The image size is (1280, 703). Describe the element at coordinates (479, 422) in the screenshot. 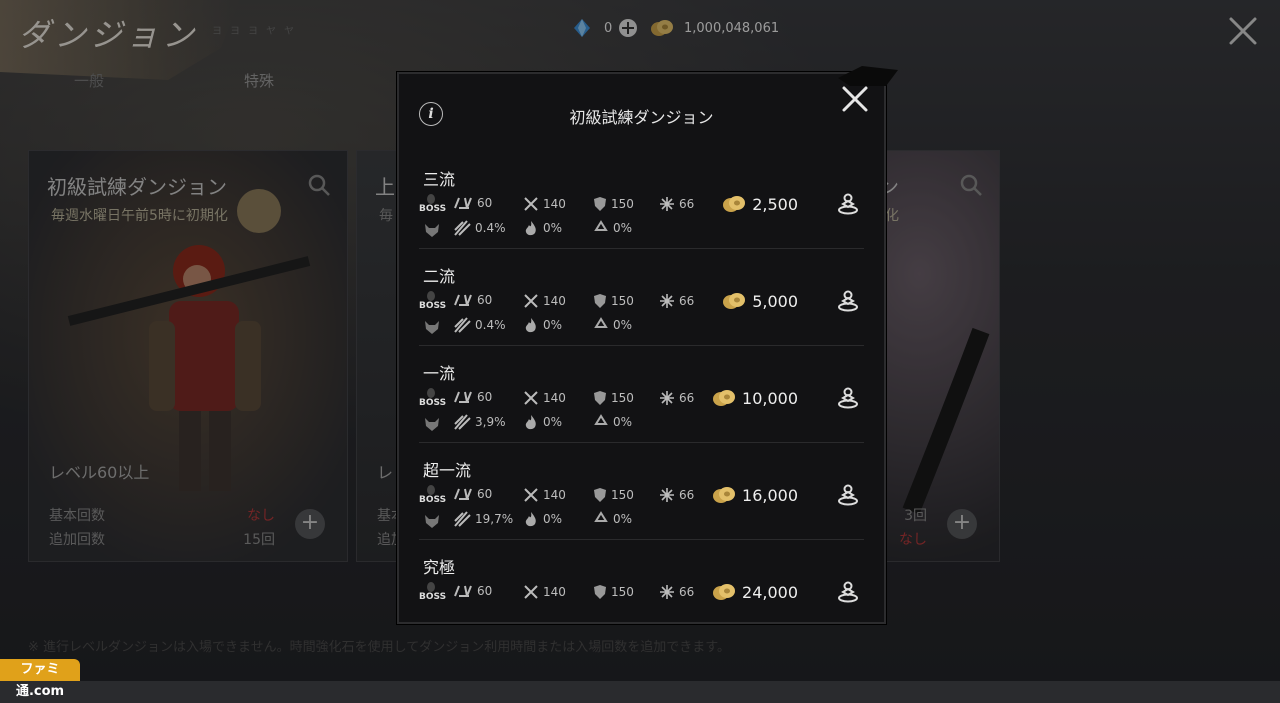

I see `crit-stat: 3,9%` at that location.